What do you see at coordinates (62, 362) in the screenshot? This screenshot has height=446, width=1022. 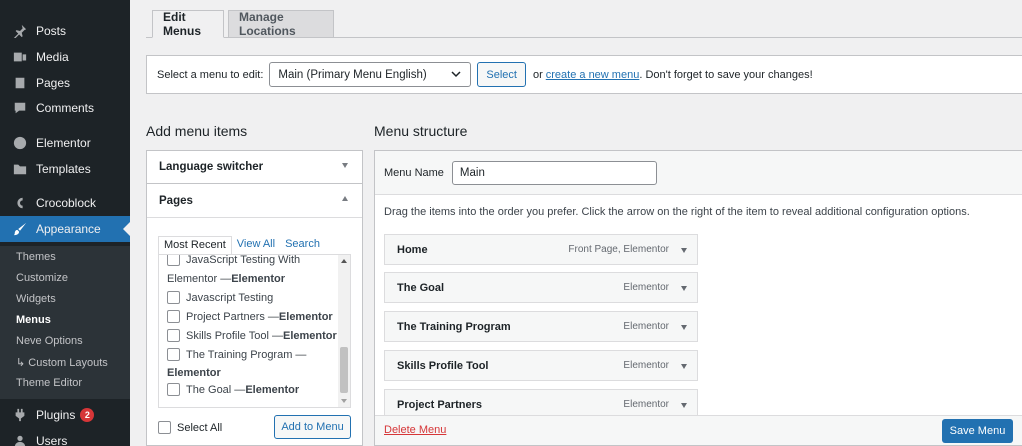 I see `submenu-custom-layouts: ↳ Custom Layouts` at bounding box center [62, 362].